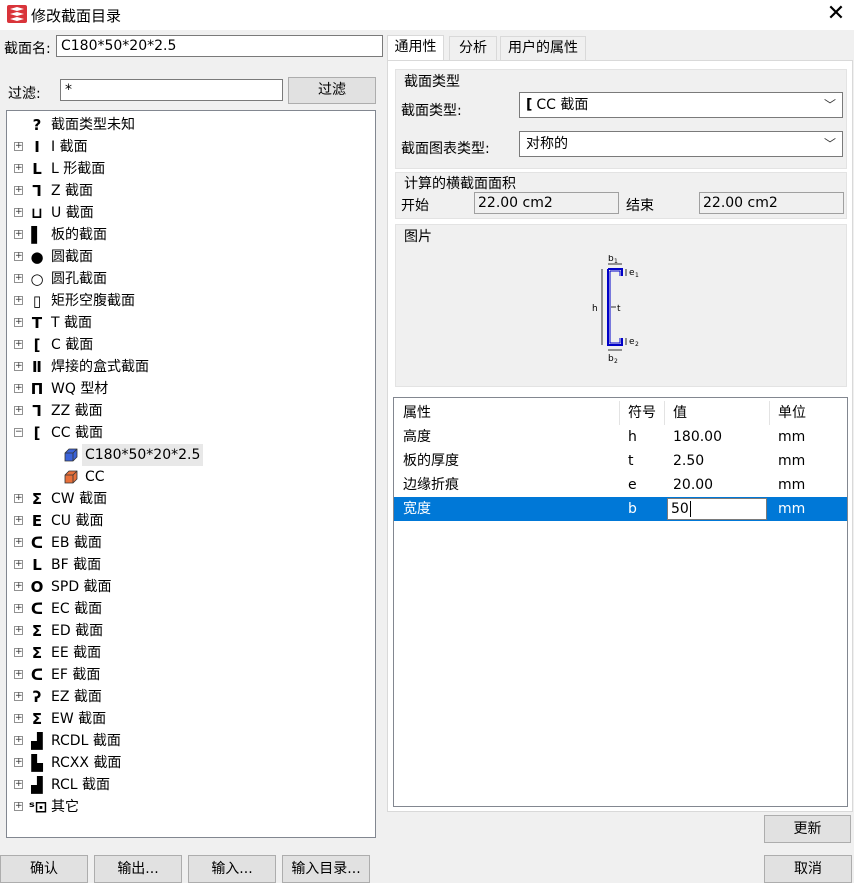 Image resolution: width=854 pixels, height=883 pixels. I want to click on tree-child-item: CC, so click(187, 477).